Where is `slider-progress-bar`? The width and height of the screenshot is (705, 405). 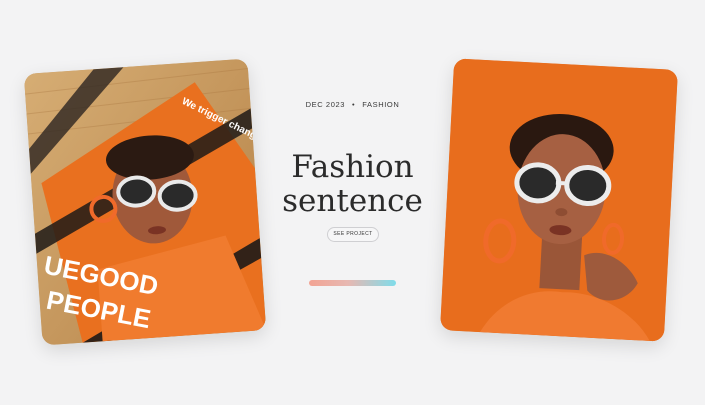 slider-progress-bar is located at coordinates (352, 283).